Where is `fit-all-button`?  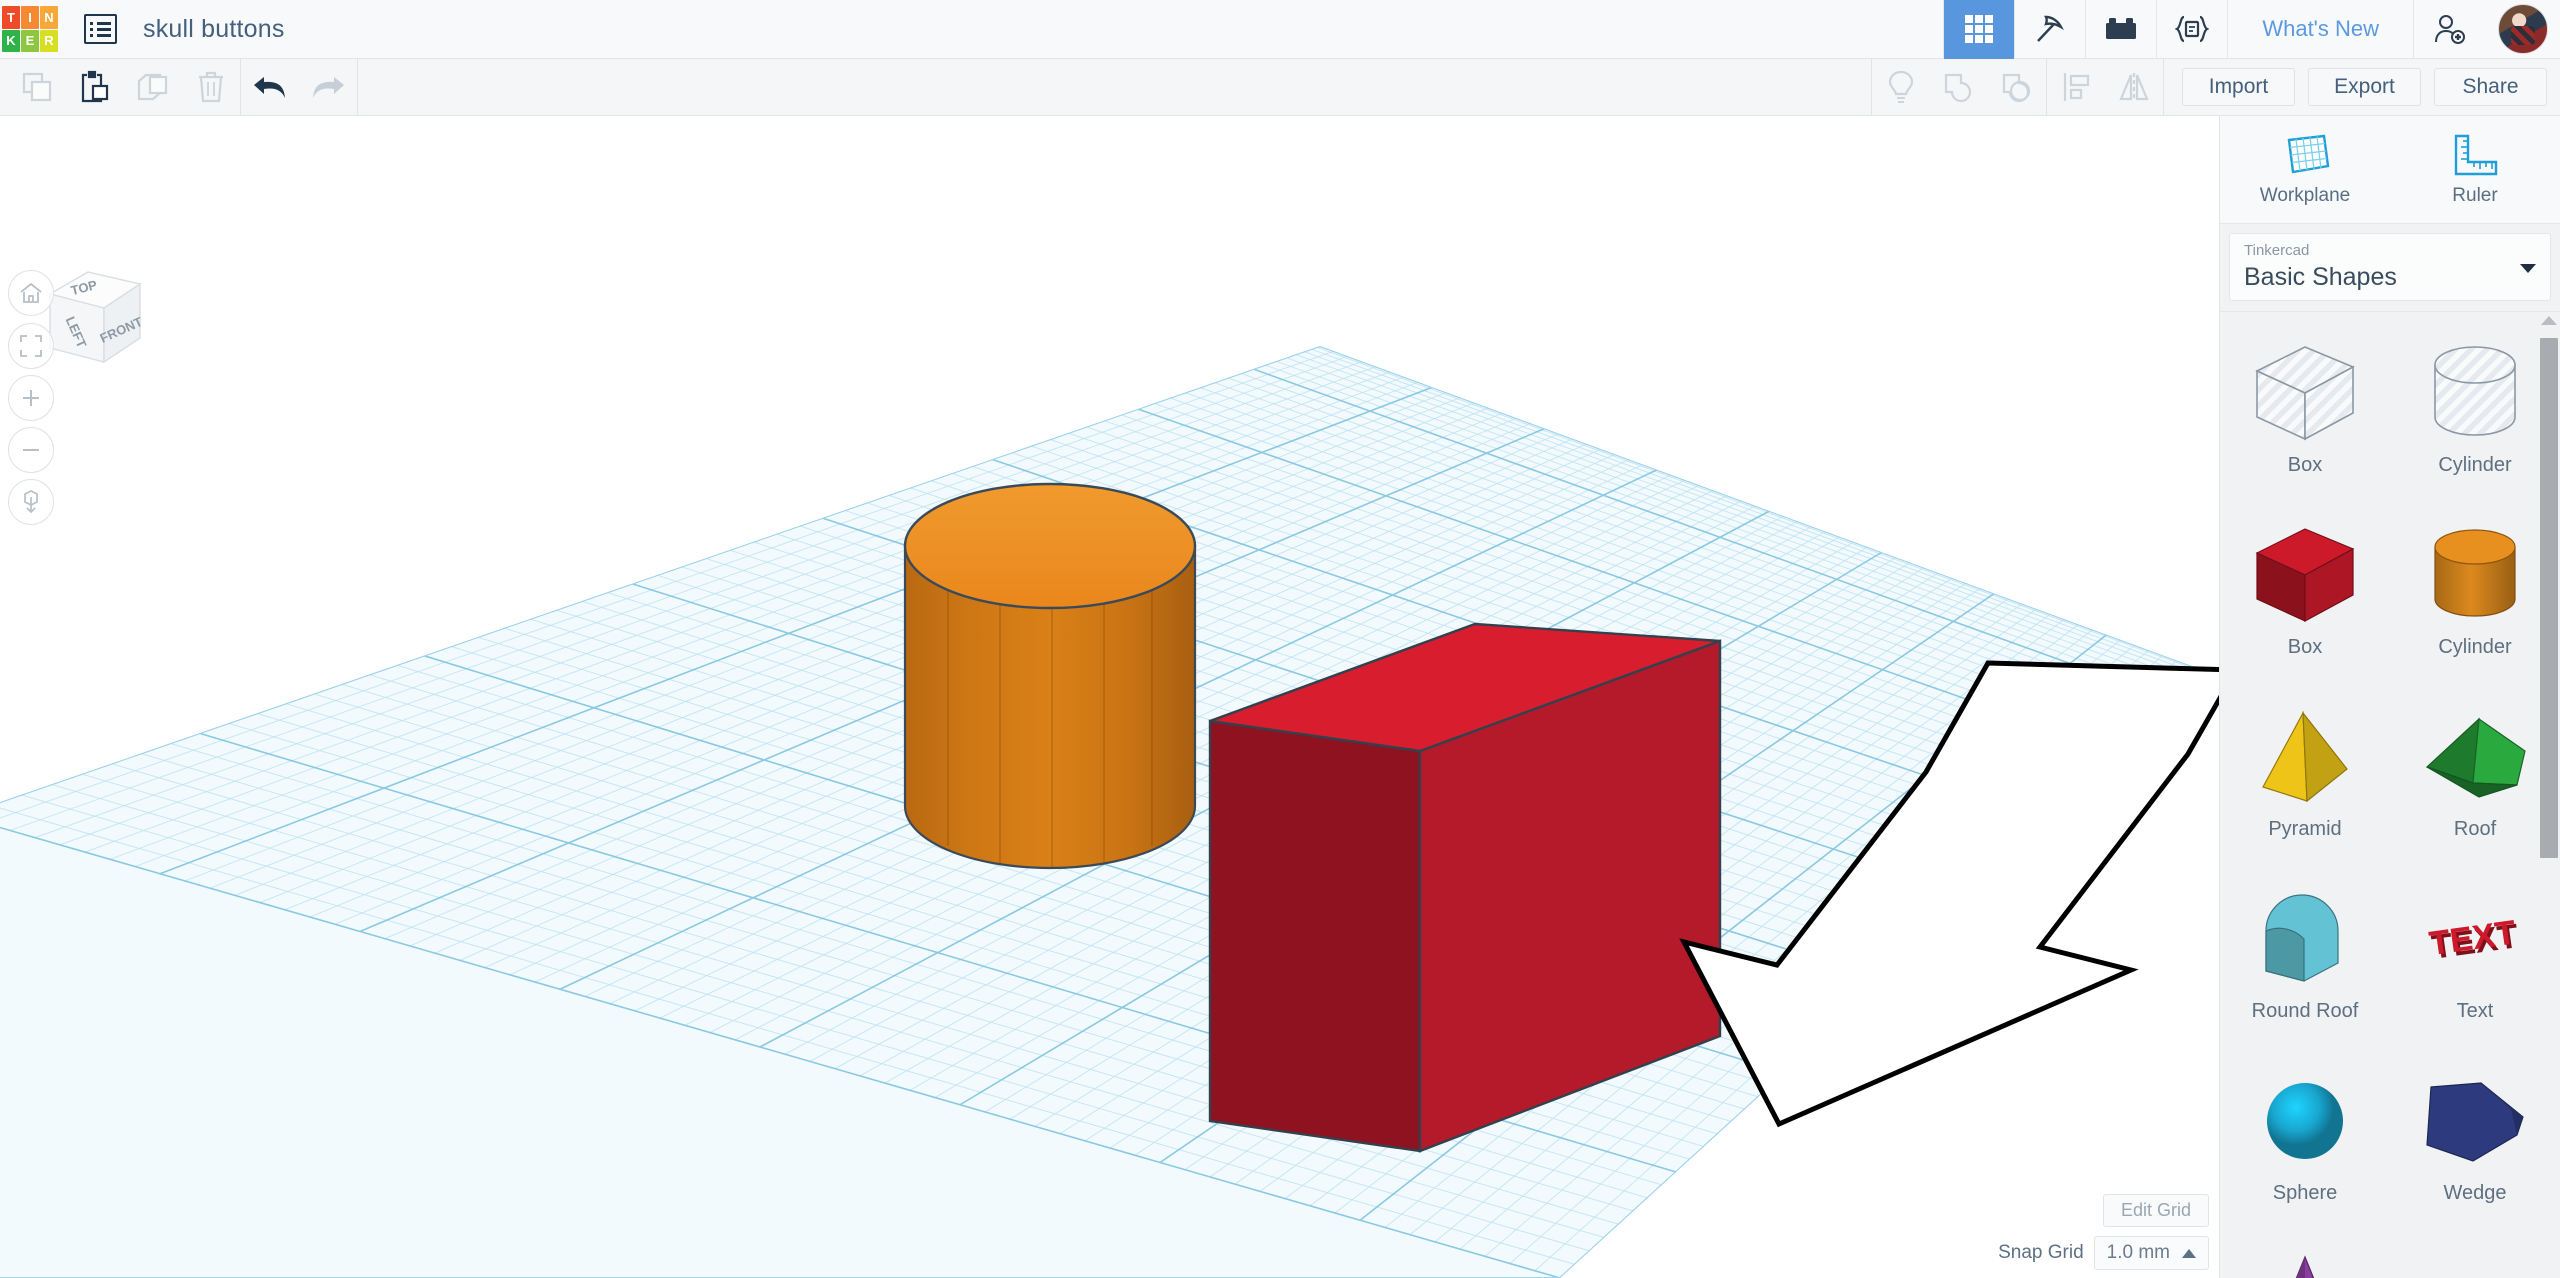 fit-all-button is located at coordinates (31, 346).